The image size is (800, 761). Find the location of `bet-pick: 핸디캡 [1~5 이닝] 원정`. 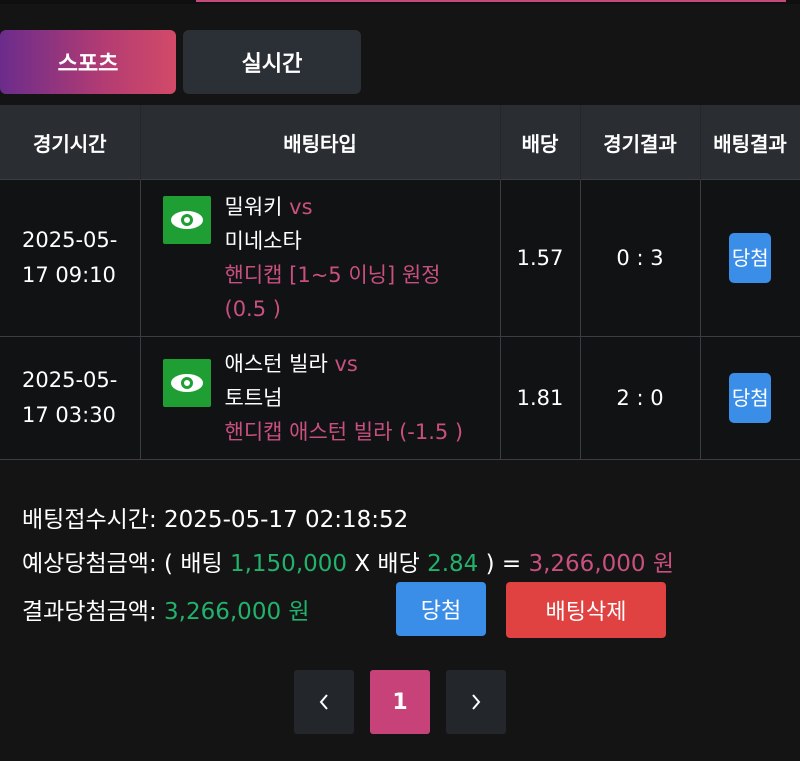

bet-pick: 핸디캡 [1~5 이닝] 원정 is located at coordinates (332, 275).